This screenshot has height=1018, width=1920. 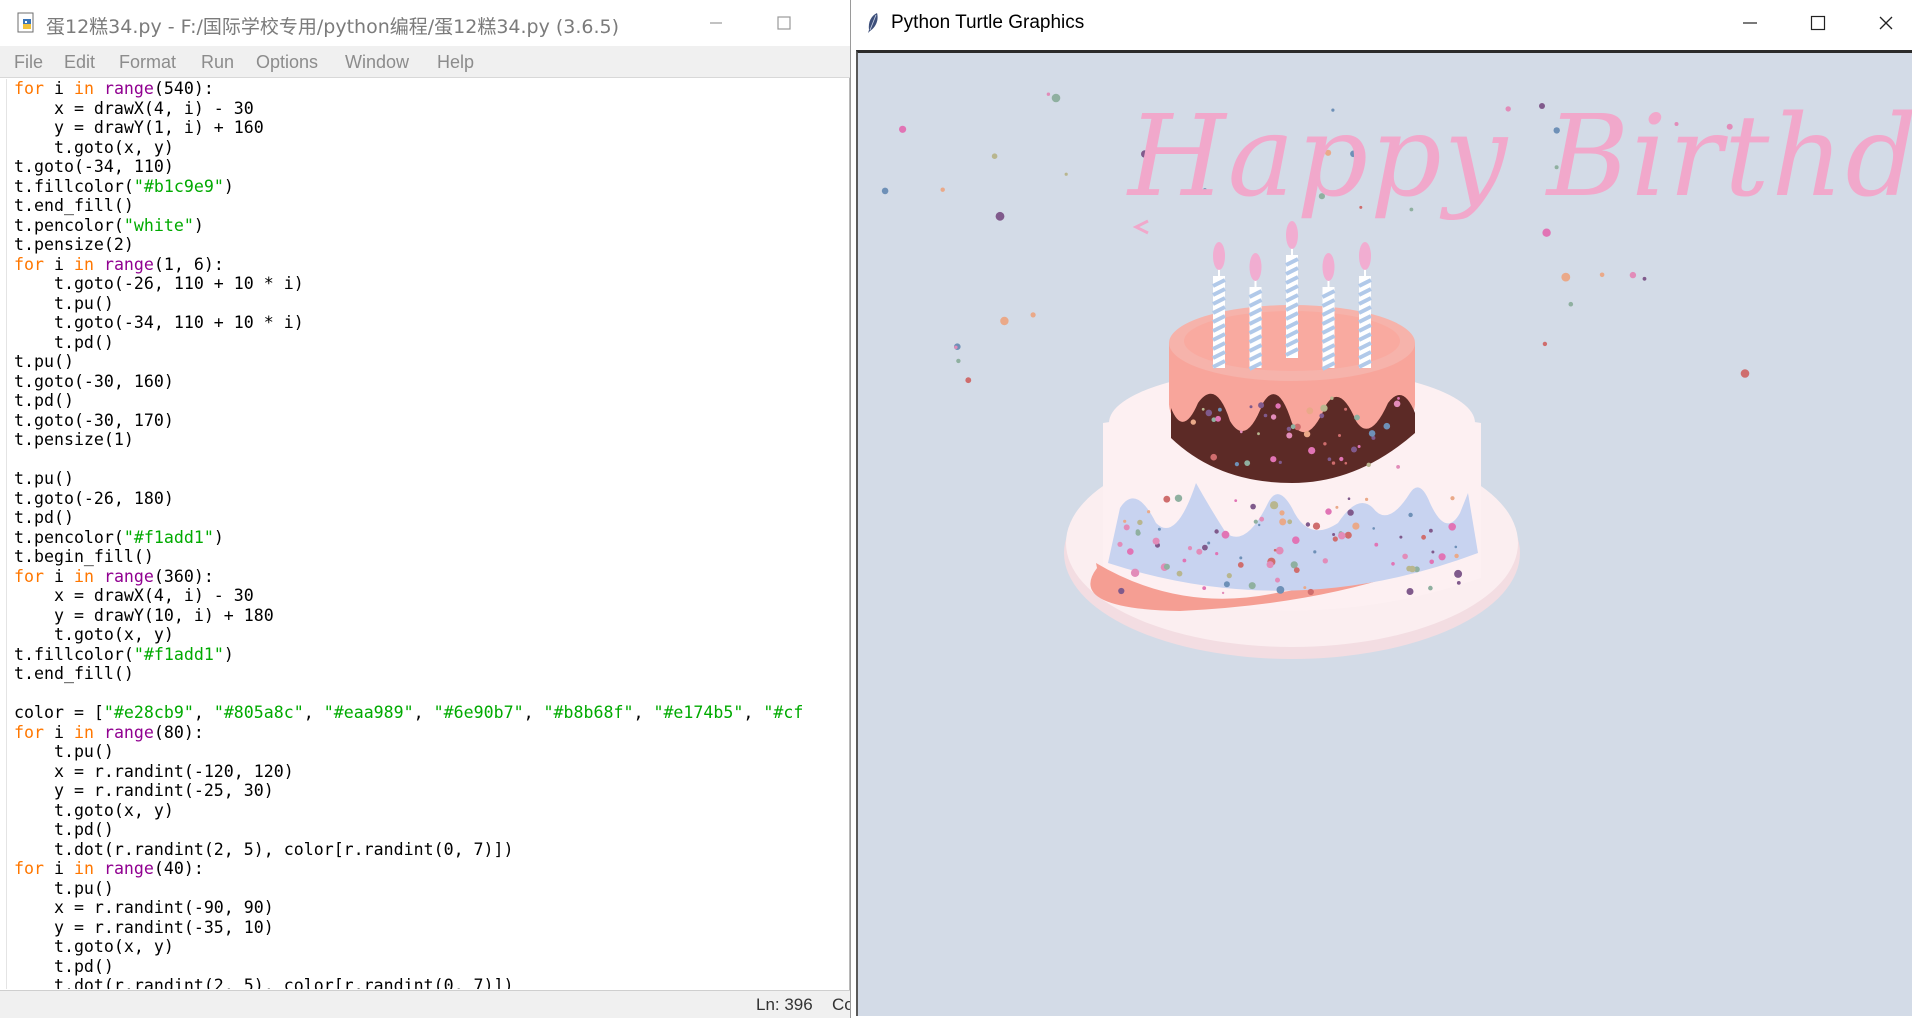 What do you see at coordinates (79, 62) in the screenshot?
I see `menu-edit: Edit` at bounding box center [79, 62].